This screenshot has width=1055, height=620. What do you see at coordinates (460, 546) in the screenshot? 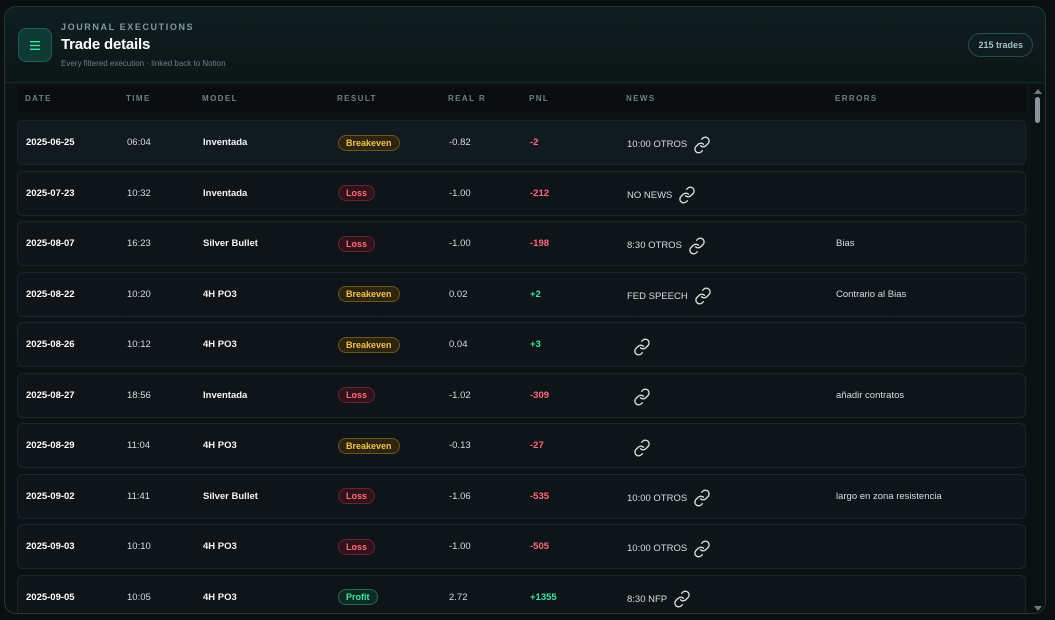
I see `cell-real-r: -1.00` at bounding box center [460, 546].